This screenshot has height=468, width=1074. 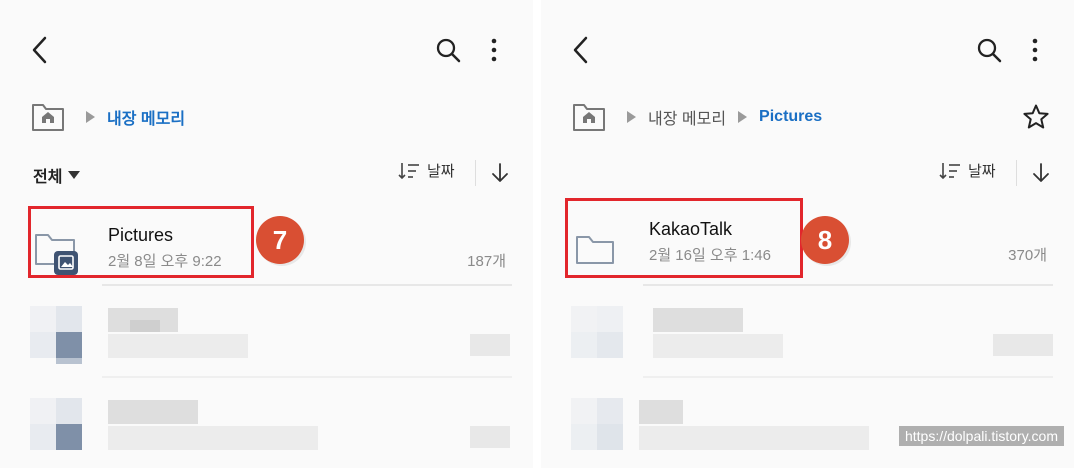 What do you see at coordinates (790, 117) in the screenshot?
I see `breadcrumb-pictures: Pictures` at bounding box center [790, 117].